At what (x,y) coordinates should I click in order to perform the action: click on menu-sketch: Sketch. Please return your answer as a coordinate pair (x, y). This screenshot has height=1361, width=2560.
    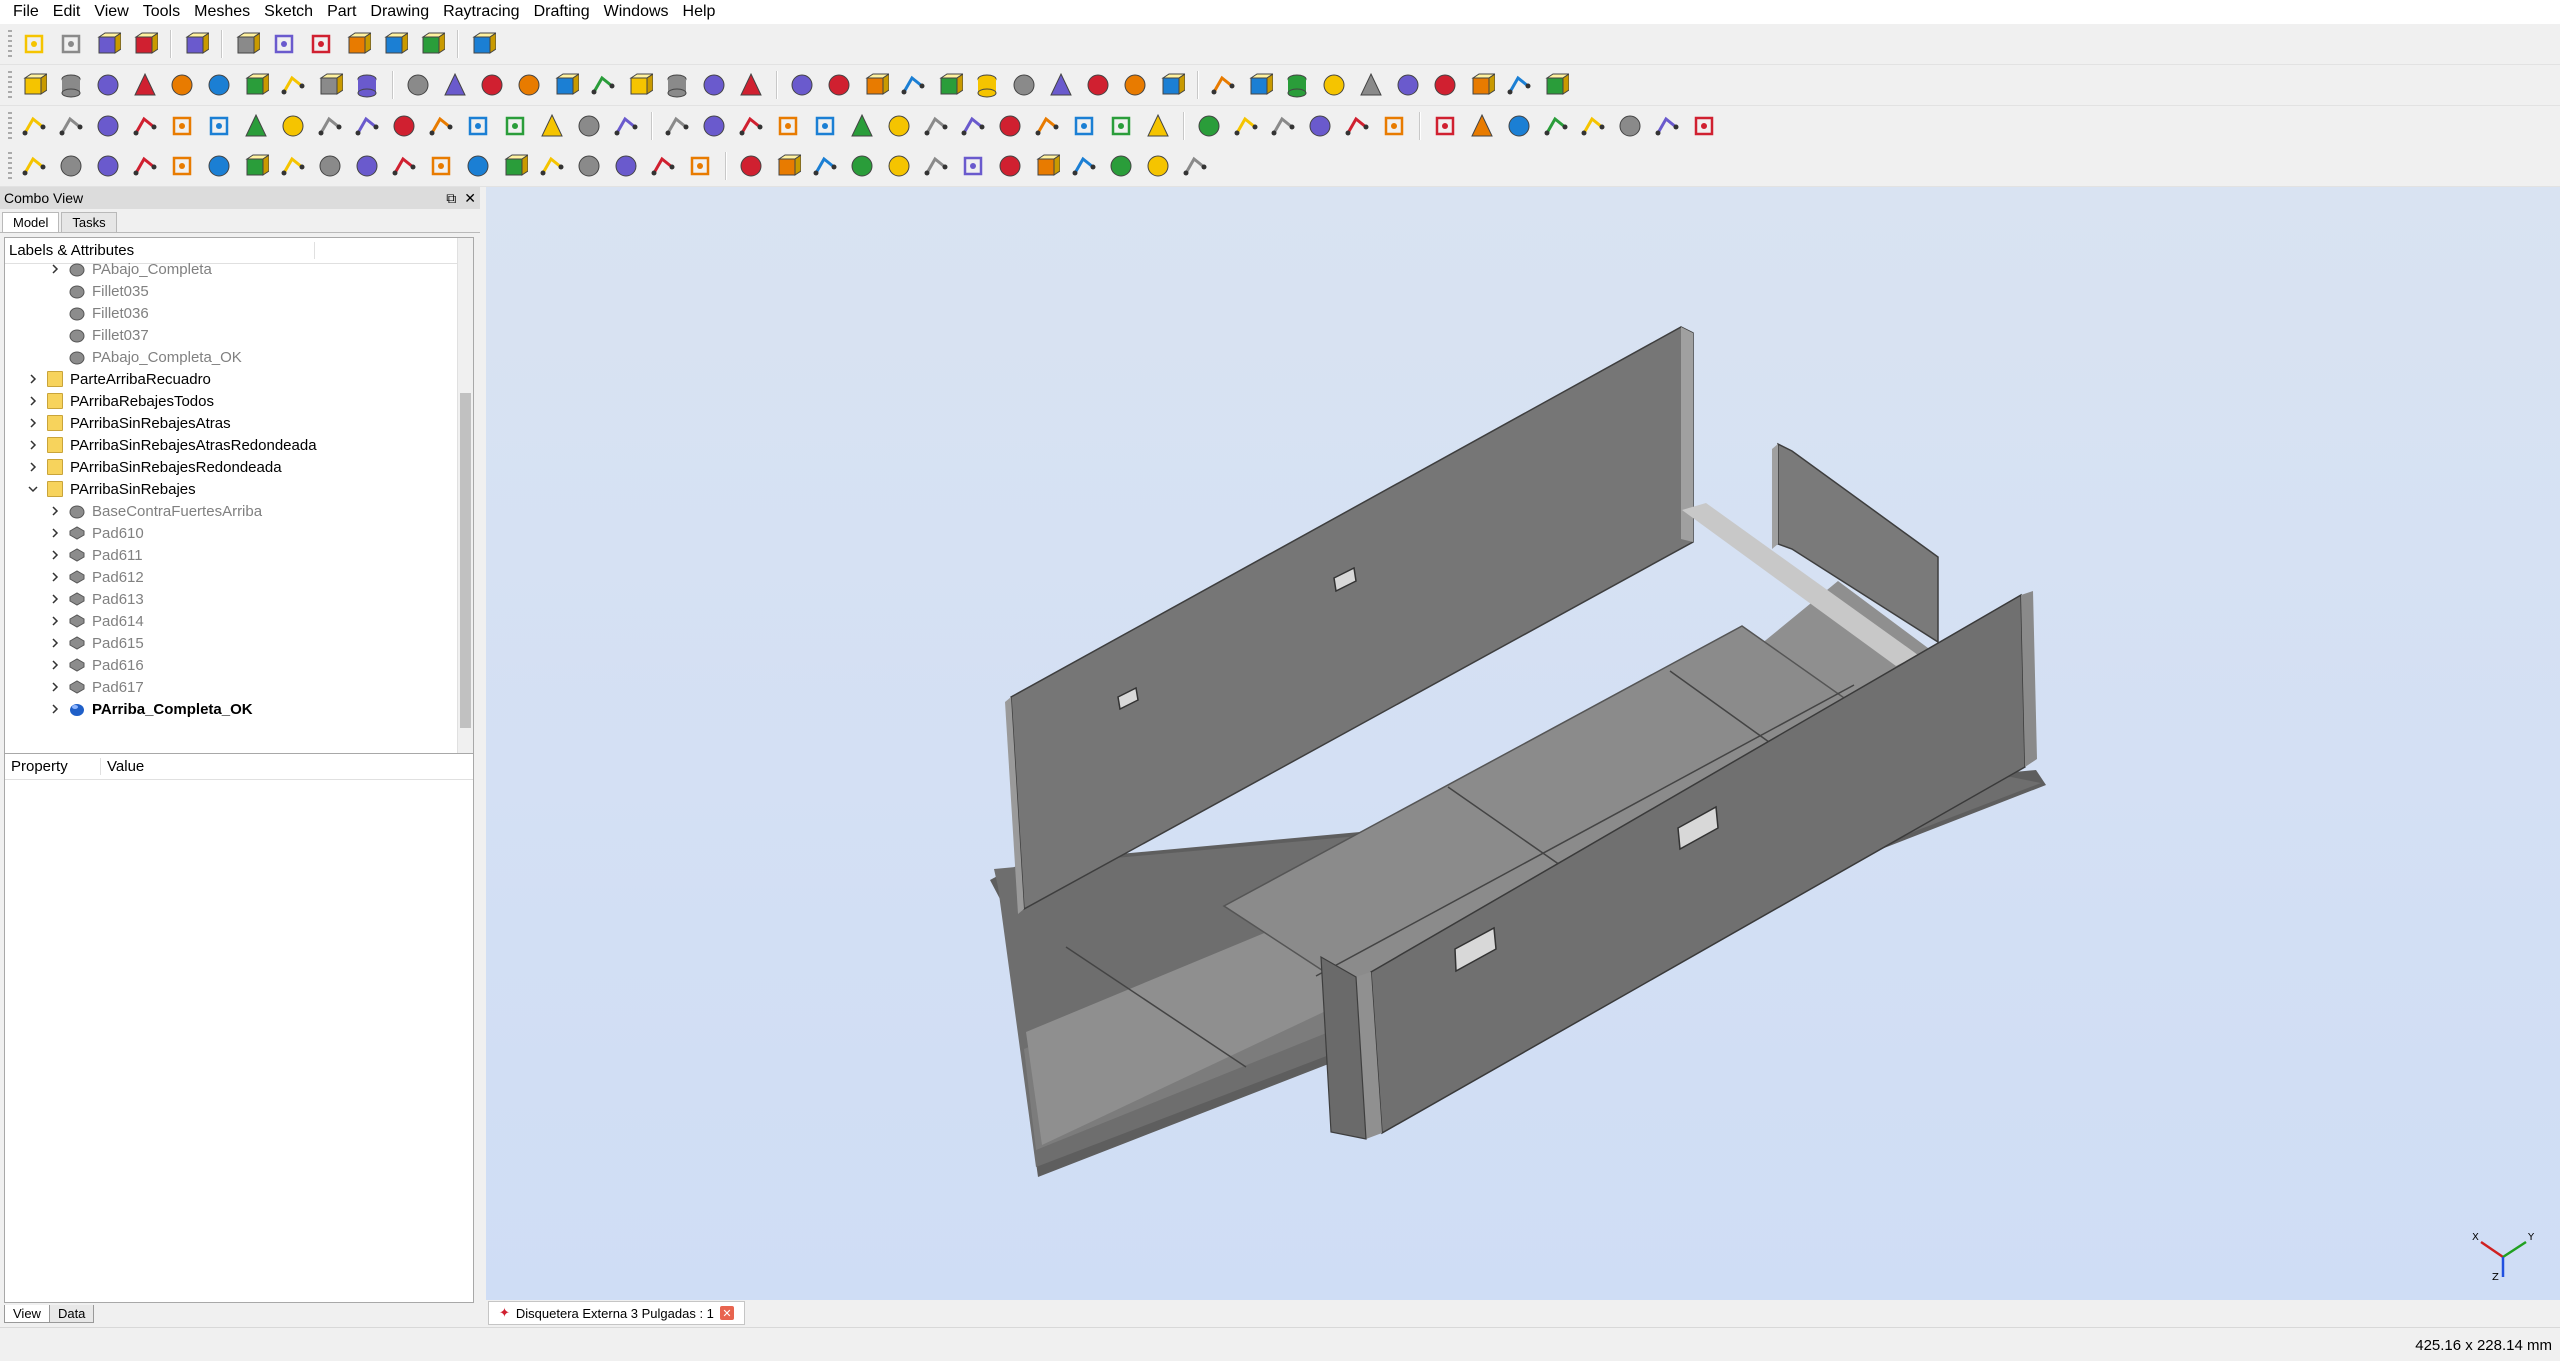
    Looking at the image, I should click on (288, 12).